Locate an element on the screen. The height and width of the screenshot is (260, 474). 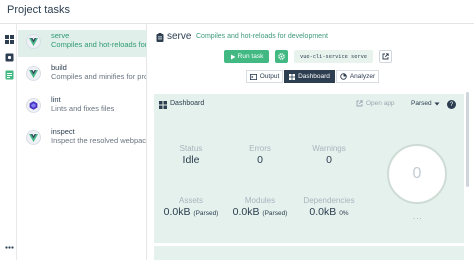
task-name: build is located at coordinates (59, 67).